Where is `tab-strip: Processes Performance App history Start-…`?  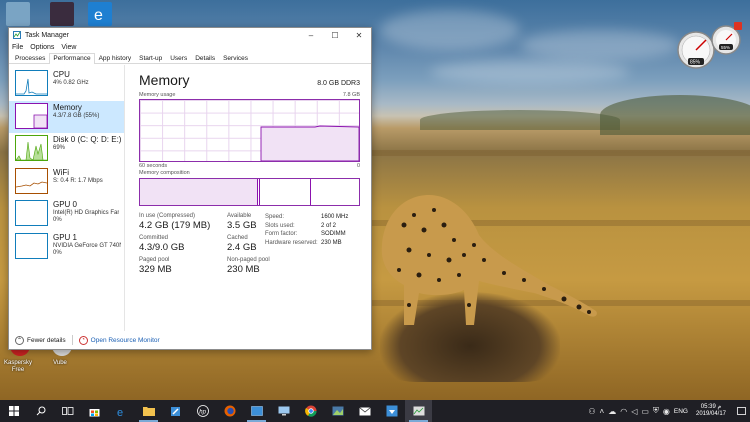 tab-strip: Processes Performance App history Start-… is located at coordinates (190, 58).